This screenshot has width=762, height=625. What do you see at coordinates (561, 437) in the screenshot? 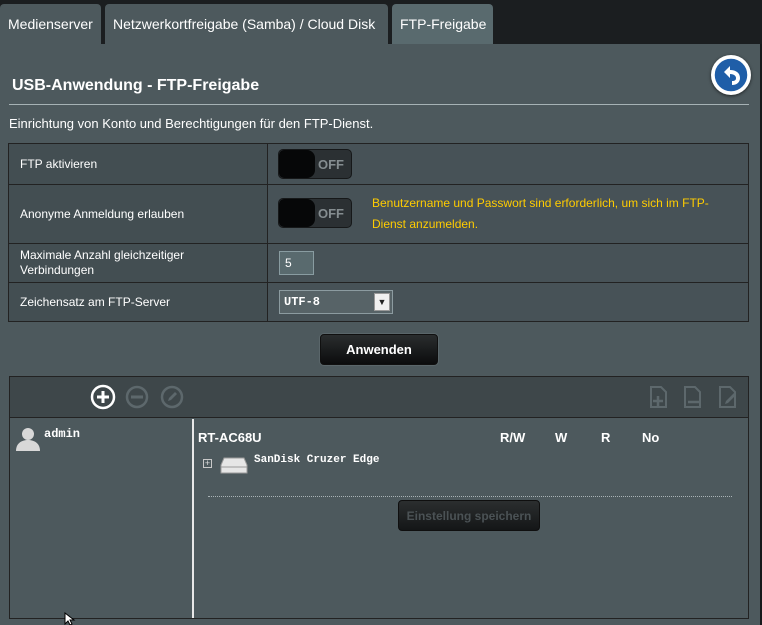
I see `perm-header-w: W` at bounding box center [561, 437].